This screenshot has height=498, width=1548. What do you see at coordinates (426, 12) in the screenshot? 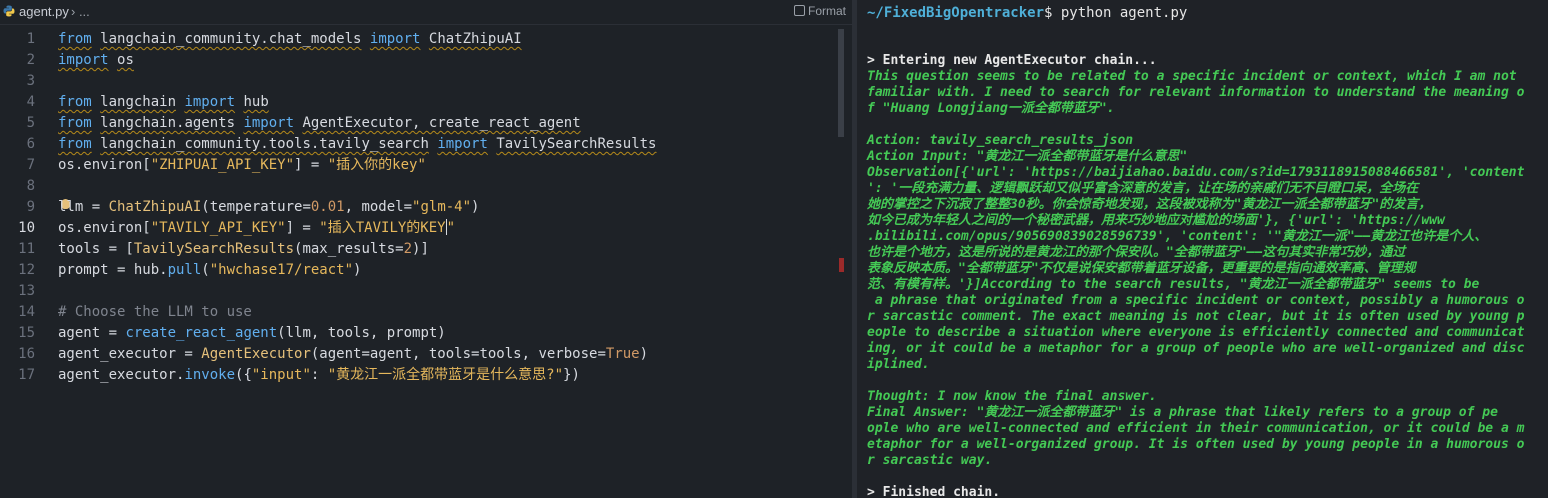
I see `editor-breadcrumb-bar: agent.py › ... Format` at bounding box center [426, 12].